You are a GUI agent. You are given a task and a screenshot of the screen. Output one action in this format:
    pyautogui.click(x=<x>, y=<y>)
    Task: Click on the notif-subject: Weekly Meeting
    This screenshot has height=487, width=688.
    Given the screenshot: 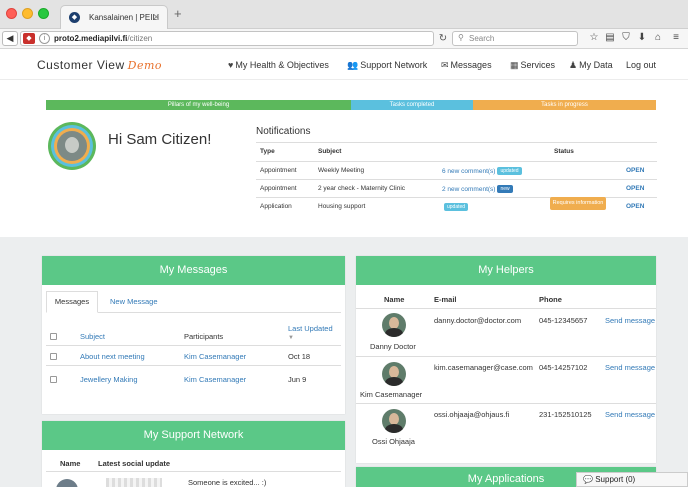 What is the action you would take?
    pyautogui.click(x=341, y=170)
    